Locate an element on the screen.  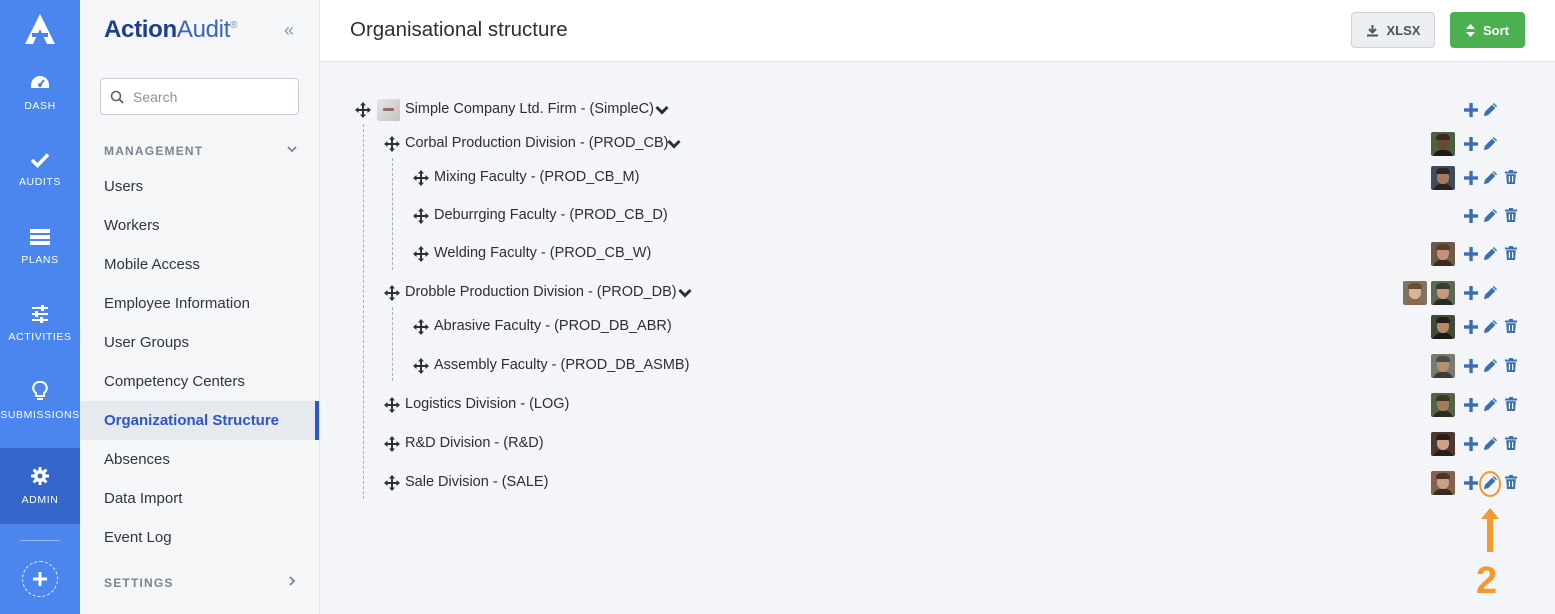
xlsx-label: XLSX is located at coordinates (1403, 30).